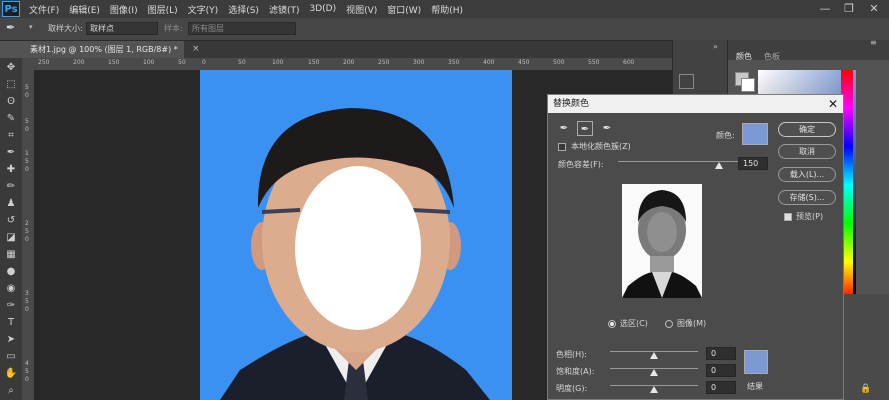  Describe the element at coordinates (559, 62) in the screenshot. I see `ruler-mark: 500` at that location.